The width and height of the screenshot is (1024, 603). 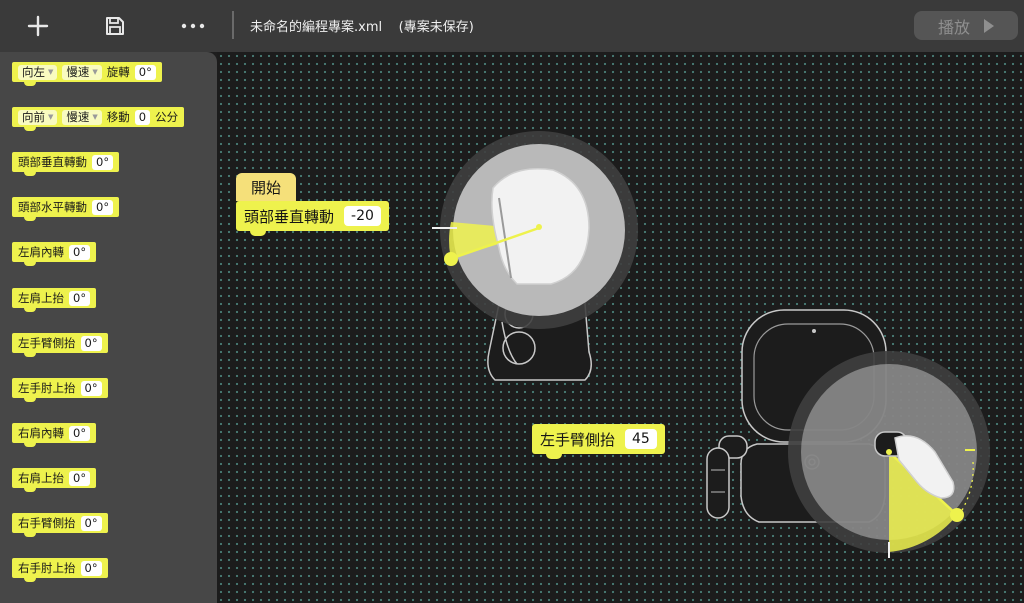 I want to click on play-icon, so click(x=989, y=25).